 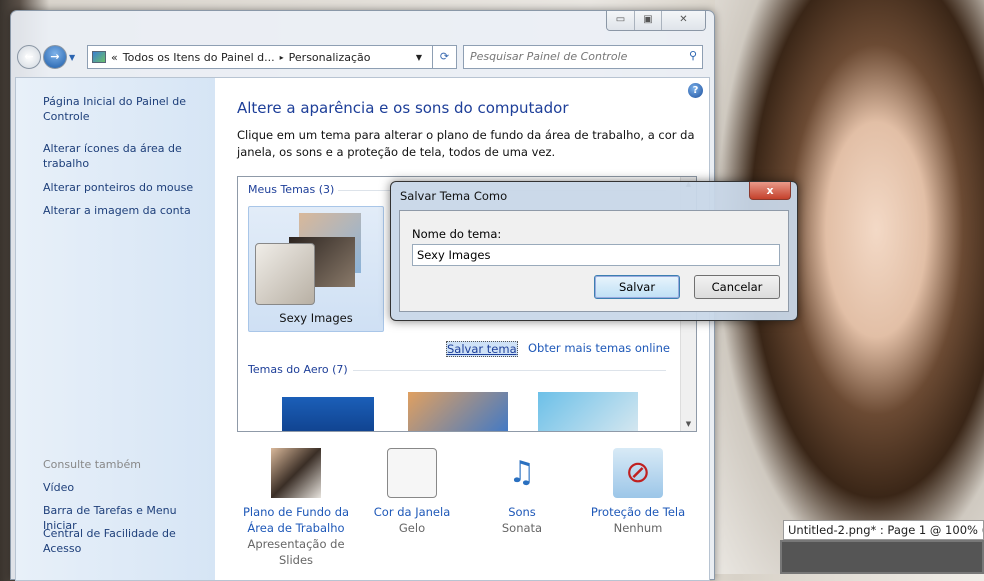 I want to click on search-input: Pesquisar Painel de Controle ⚲, so click(x=583, y=57).